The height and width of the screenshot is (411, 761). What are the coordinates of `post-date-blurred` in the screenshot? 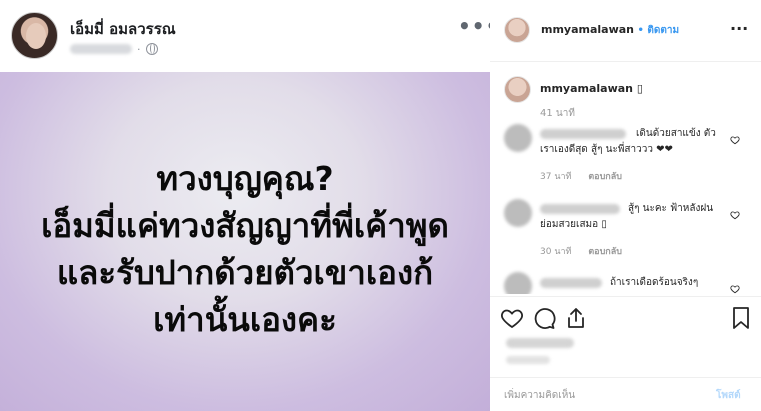 It's located at (101, 49).